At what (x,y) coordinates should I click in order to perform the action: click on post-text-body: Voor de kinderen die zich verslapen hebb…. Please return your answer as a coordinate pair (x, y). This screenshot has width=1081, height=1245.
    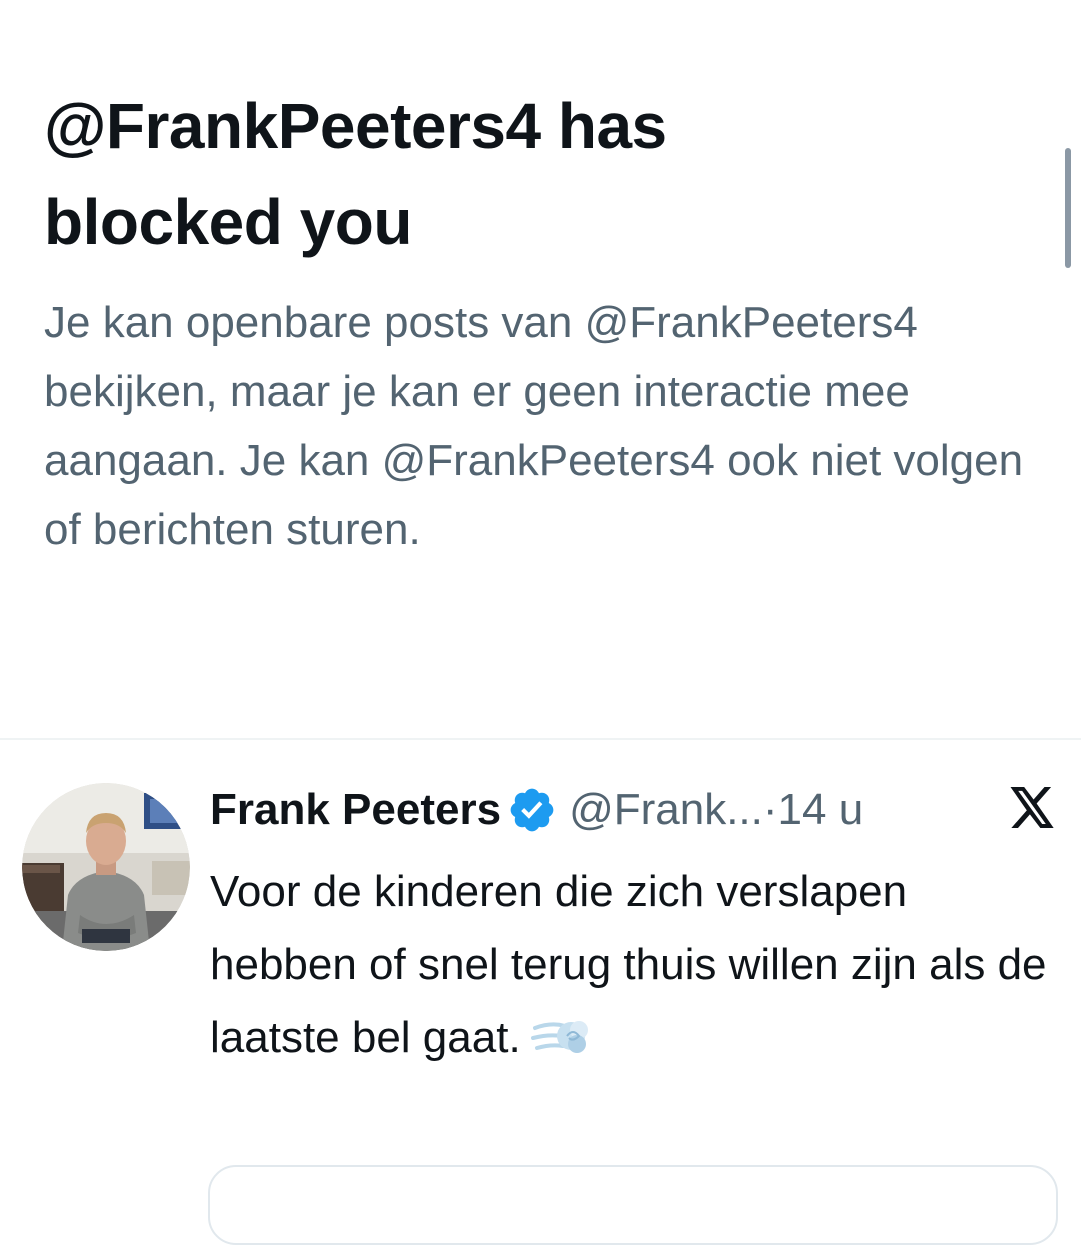
    Looking at the image, I should click on (628, 964).